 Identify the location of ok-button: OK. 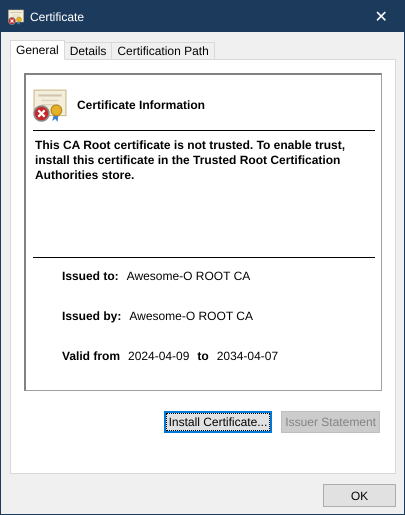
(359, 495).